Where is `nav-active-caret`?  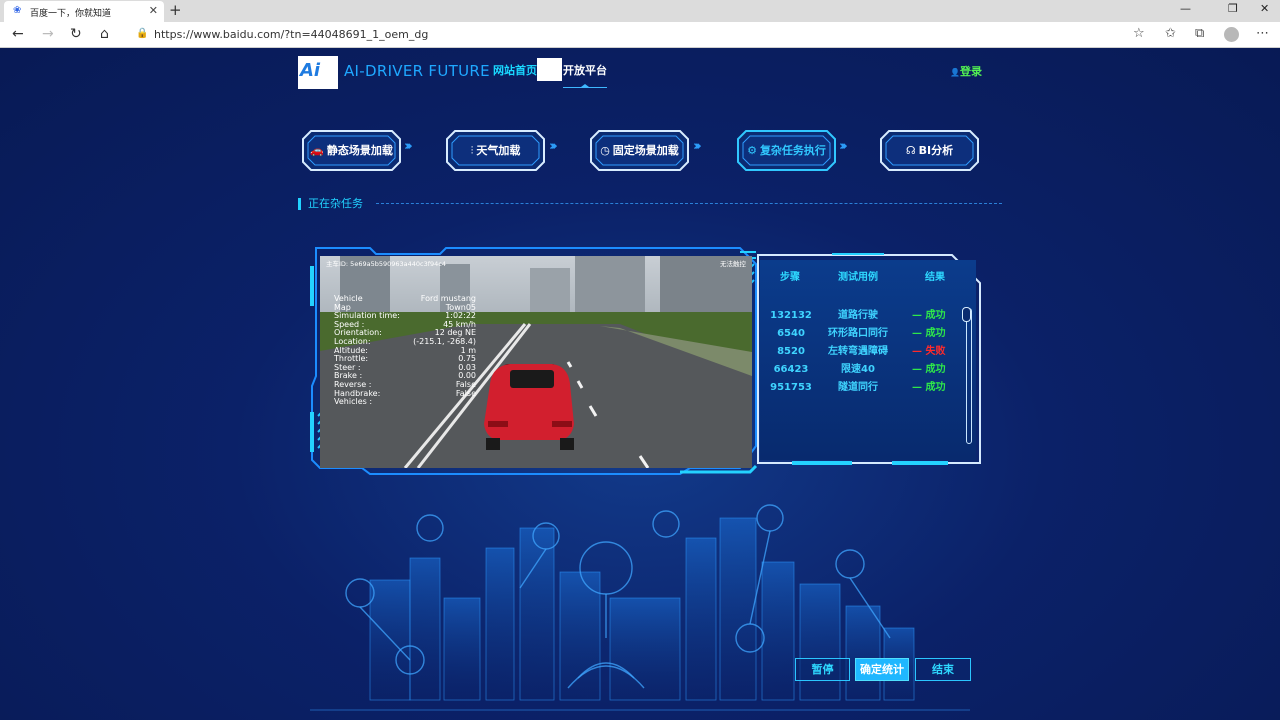
nav-active-caret is located at coordinates (585, 85).